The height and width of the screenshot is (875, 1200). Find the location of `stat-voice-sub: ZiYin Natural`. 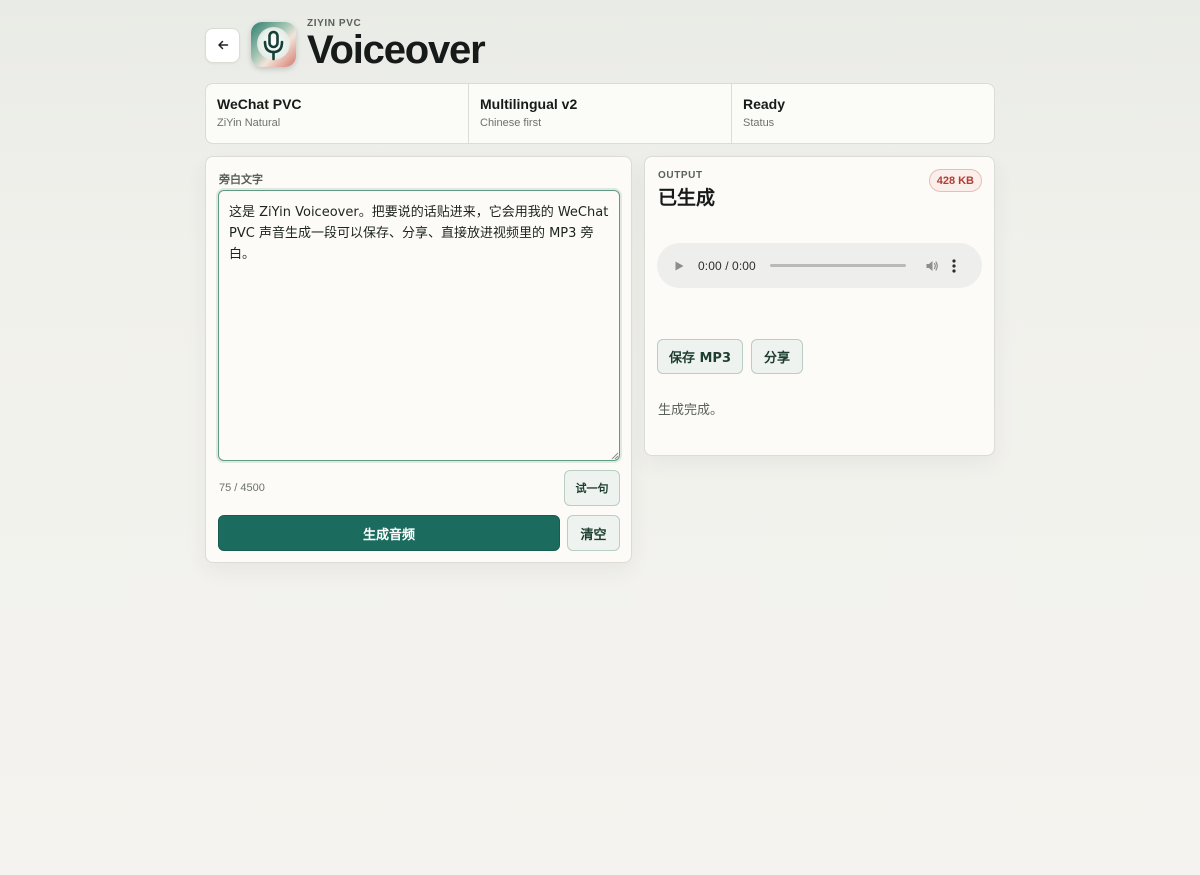

stat-voice-sub: ZiYin Natural is located at coordinates (249, 123).